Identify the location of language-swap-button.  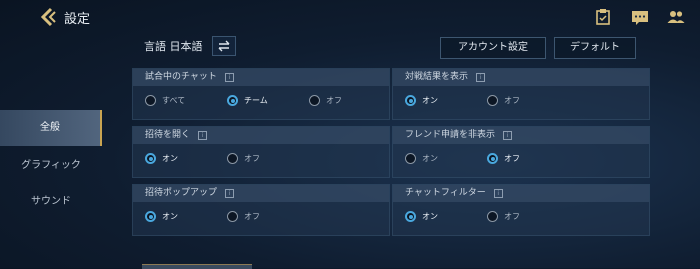
(224, 46).